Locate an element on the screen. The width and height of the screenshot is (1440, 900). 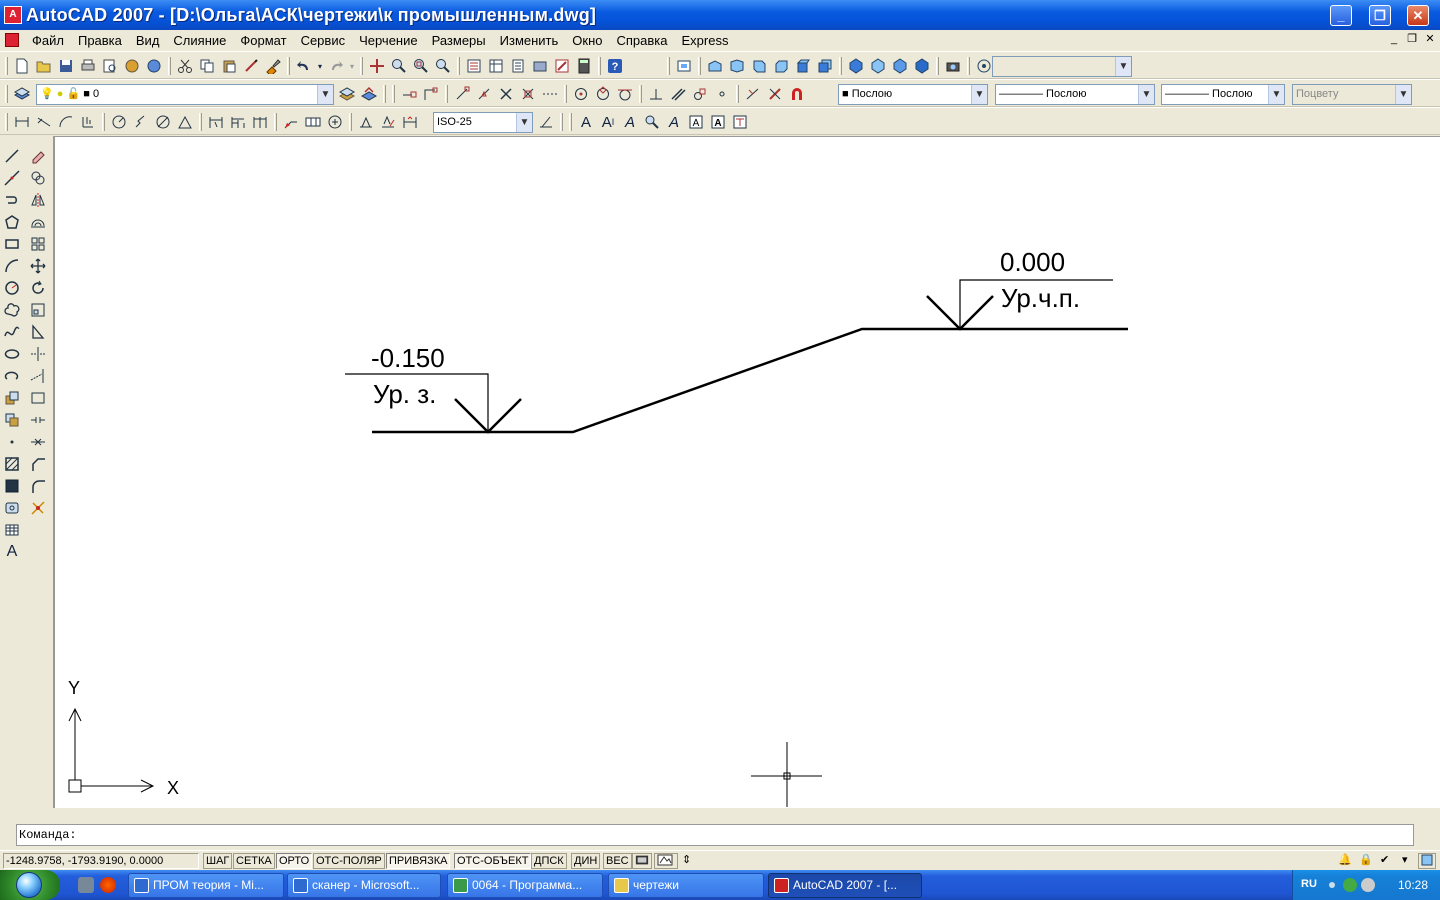
level-left-label: Ур. з. is located at coordinates (404, 394).